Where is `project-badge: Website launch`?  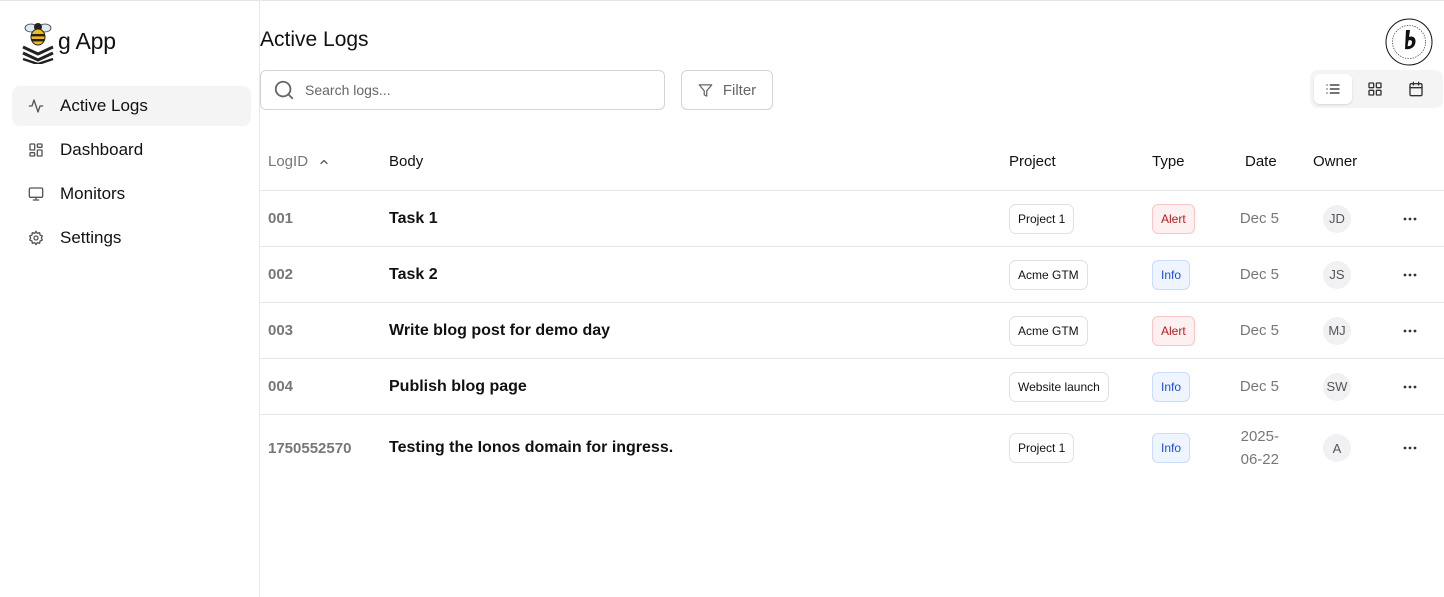
project-badge: Website launch is located at coordinates (1059, 386).